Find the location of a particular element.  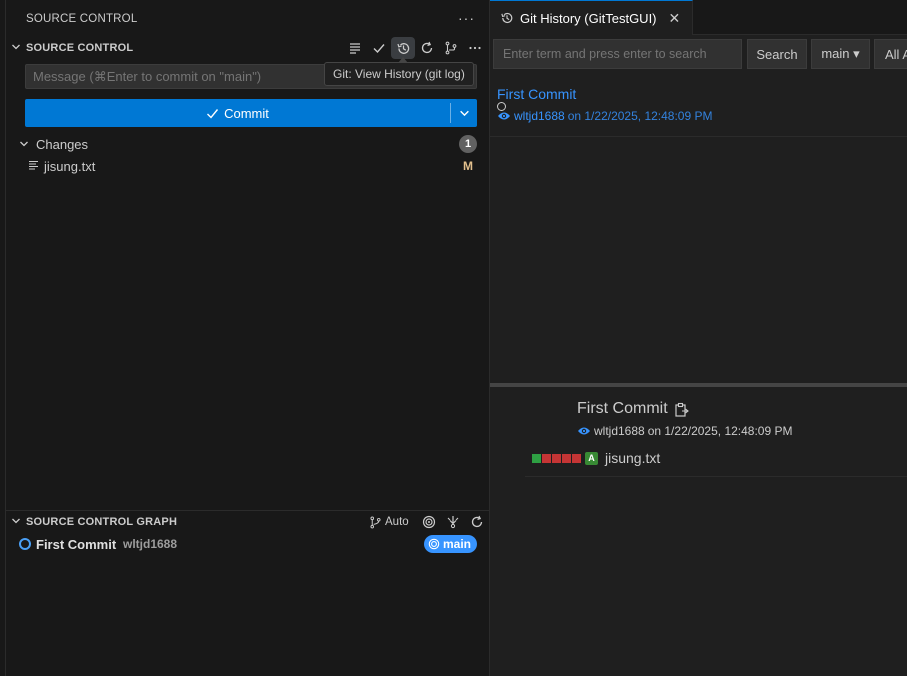

section-title: SOURCE CONTROL is located at coordinates (80, 48).